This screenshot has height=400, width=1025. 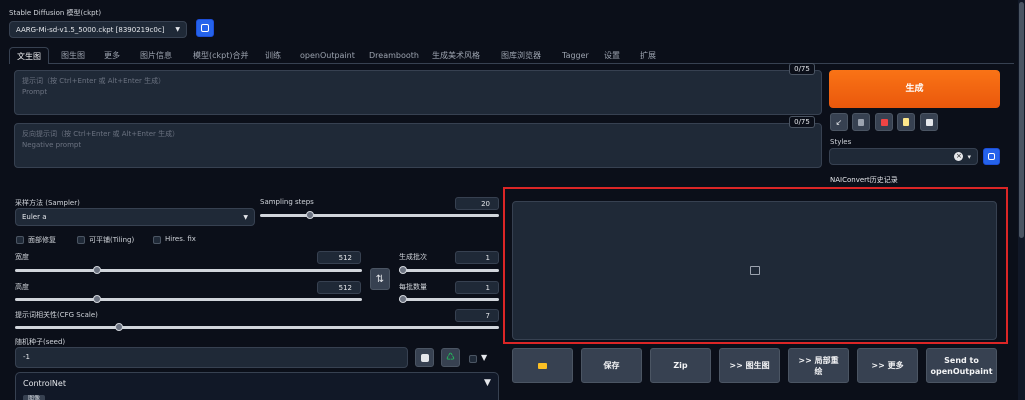 I want to click on folder-icon, so click(x=542, y=365).